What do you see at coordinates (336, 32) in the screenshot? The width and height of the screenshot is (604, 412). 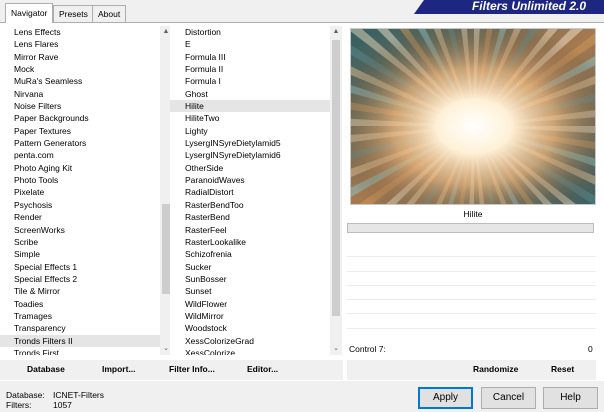 I see `scroll-up-arrow-icon: ▲` at bounding box center [336, 32].